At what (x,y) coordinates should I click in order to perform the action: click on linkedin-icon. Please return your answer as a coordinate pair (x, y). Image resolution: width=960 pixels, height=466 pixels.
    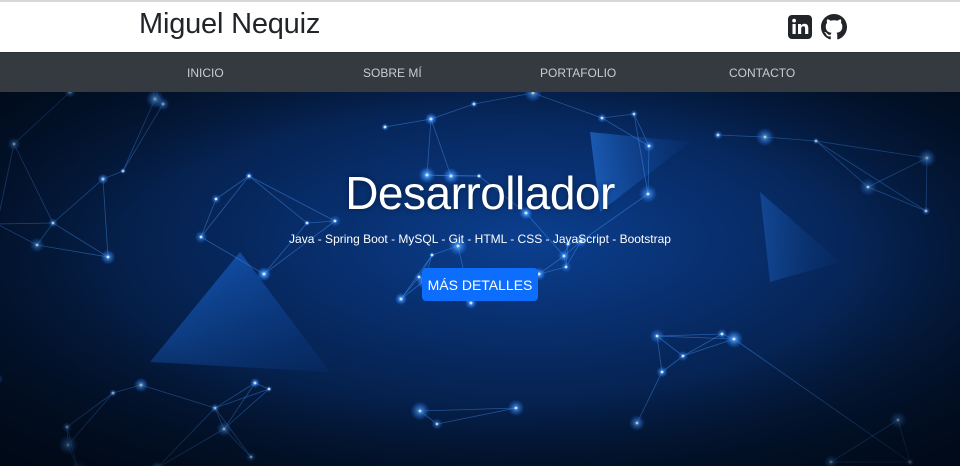
    Looking at the image, I should click on (800, 27).